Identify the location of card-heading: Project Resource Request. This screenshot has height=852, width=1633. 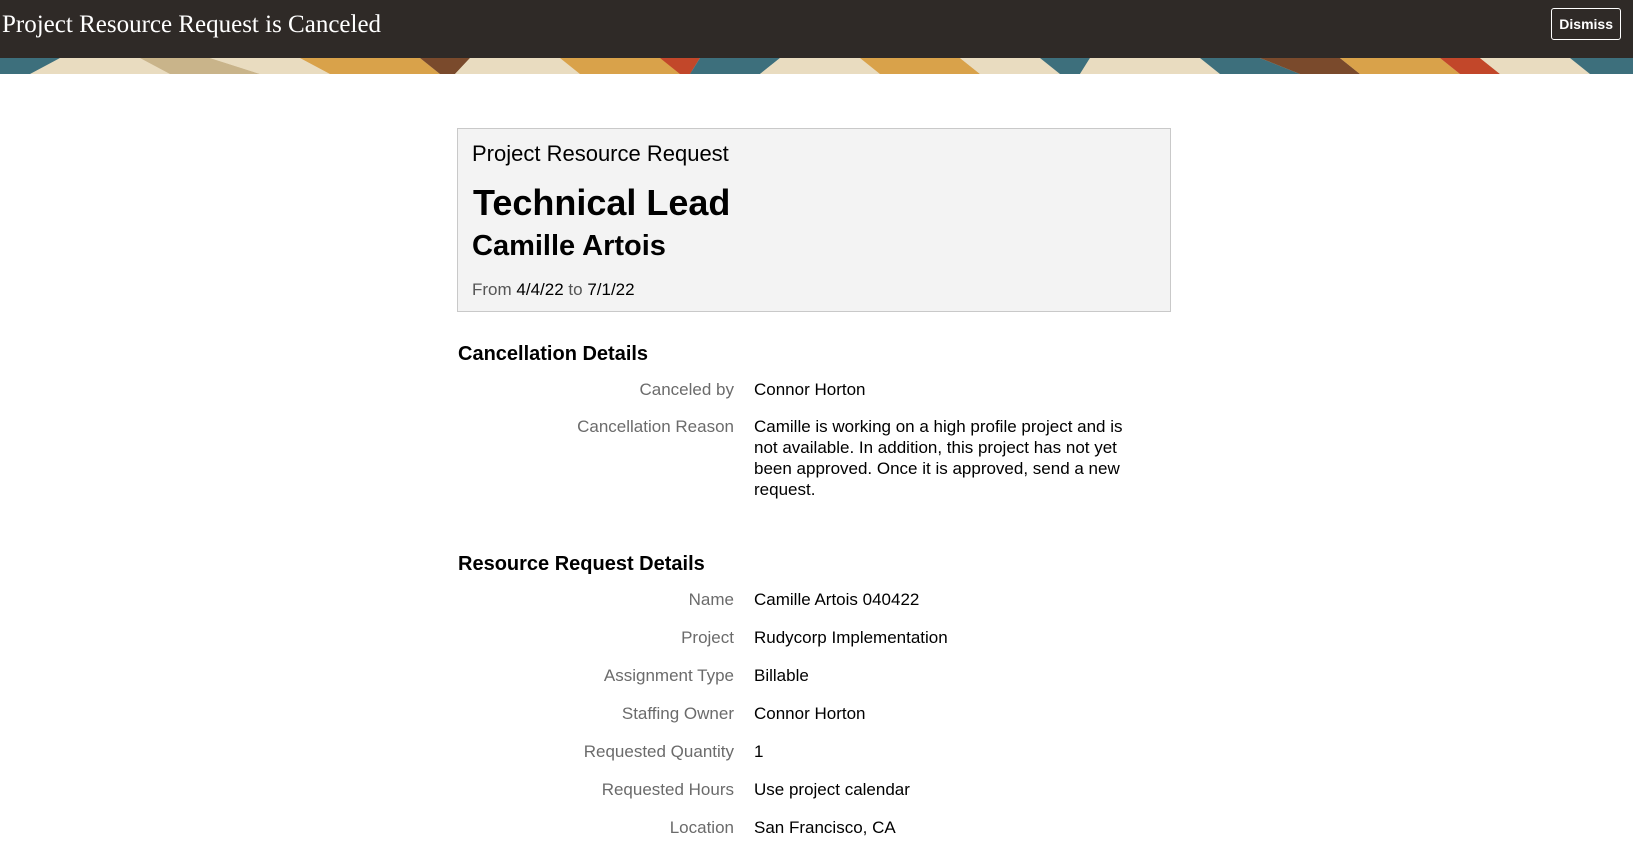
(600, 153).